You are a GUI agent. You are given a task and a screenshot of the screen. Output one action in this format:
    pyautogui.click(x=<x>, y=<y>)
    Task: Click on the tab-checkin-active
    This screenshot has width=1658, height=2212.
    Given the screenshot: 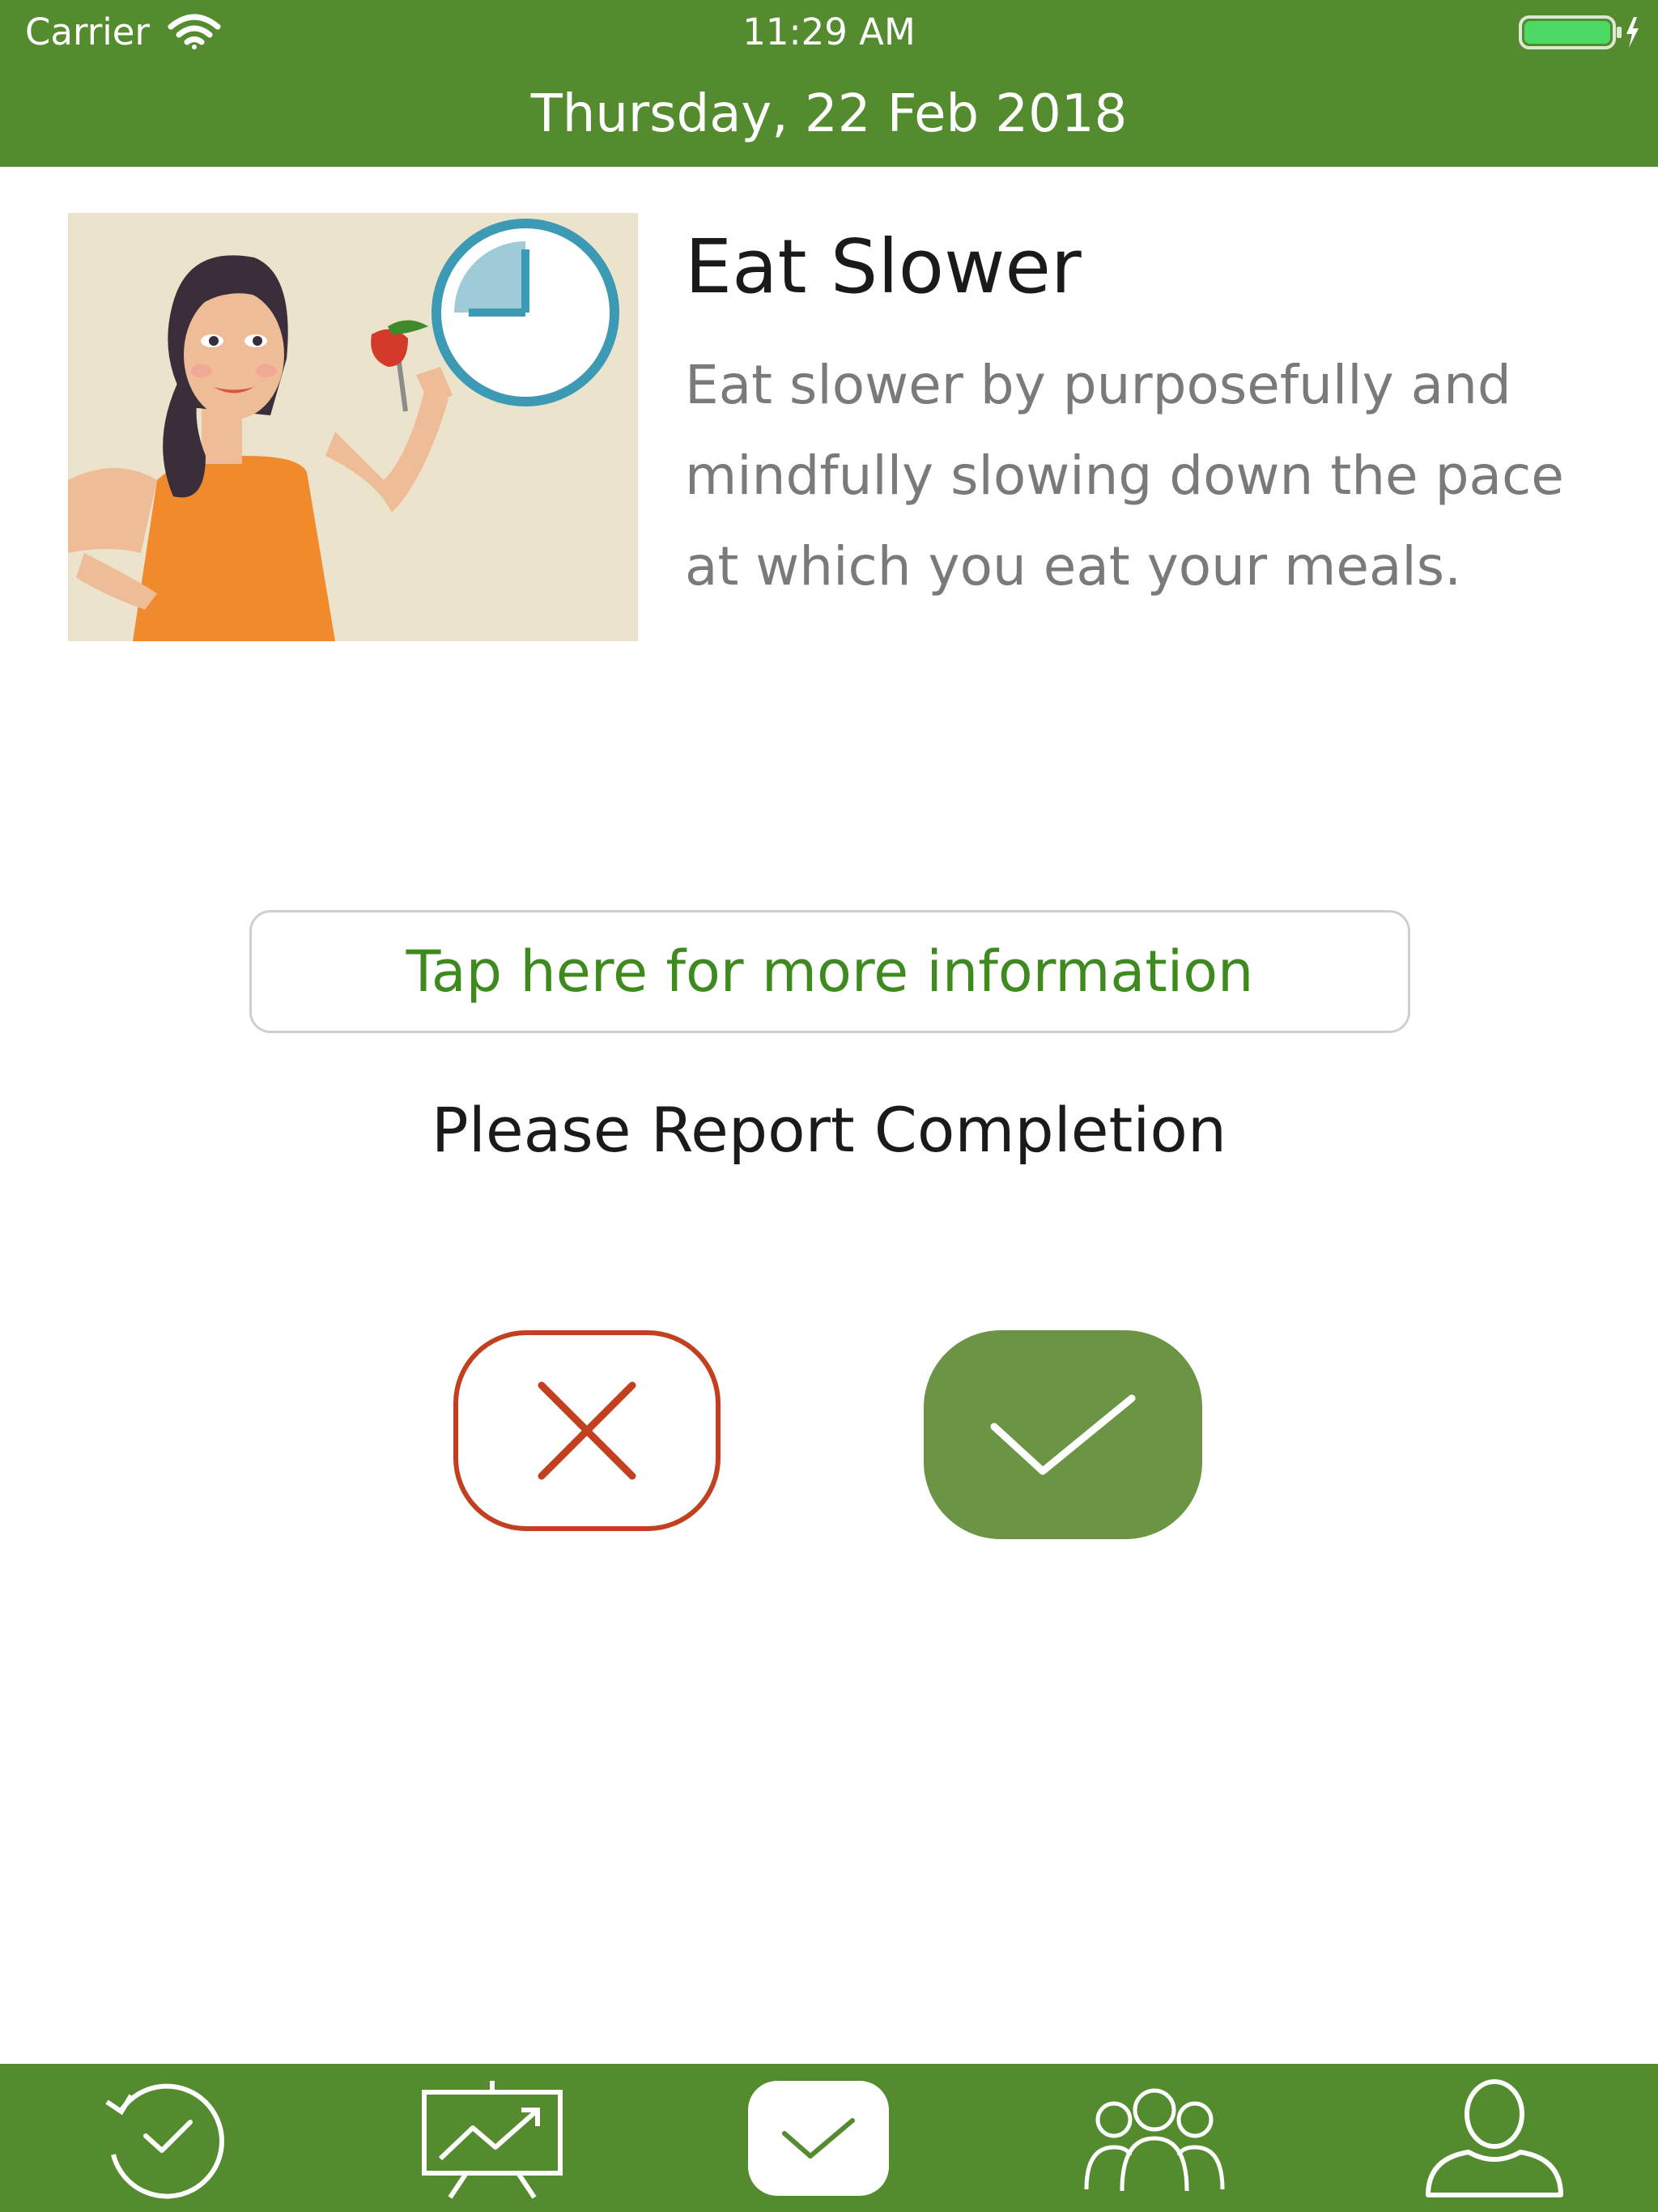 What is the action you would take?
    pyautogui.click(x=818, y=2138)
    